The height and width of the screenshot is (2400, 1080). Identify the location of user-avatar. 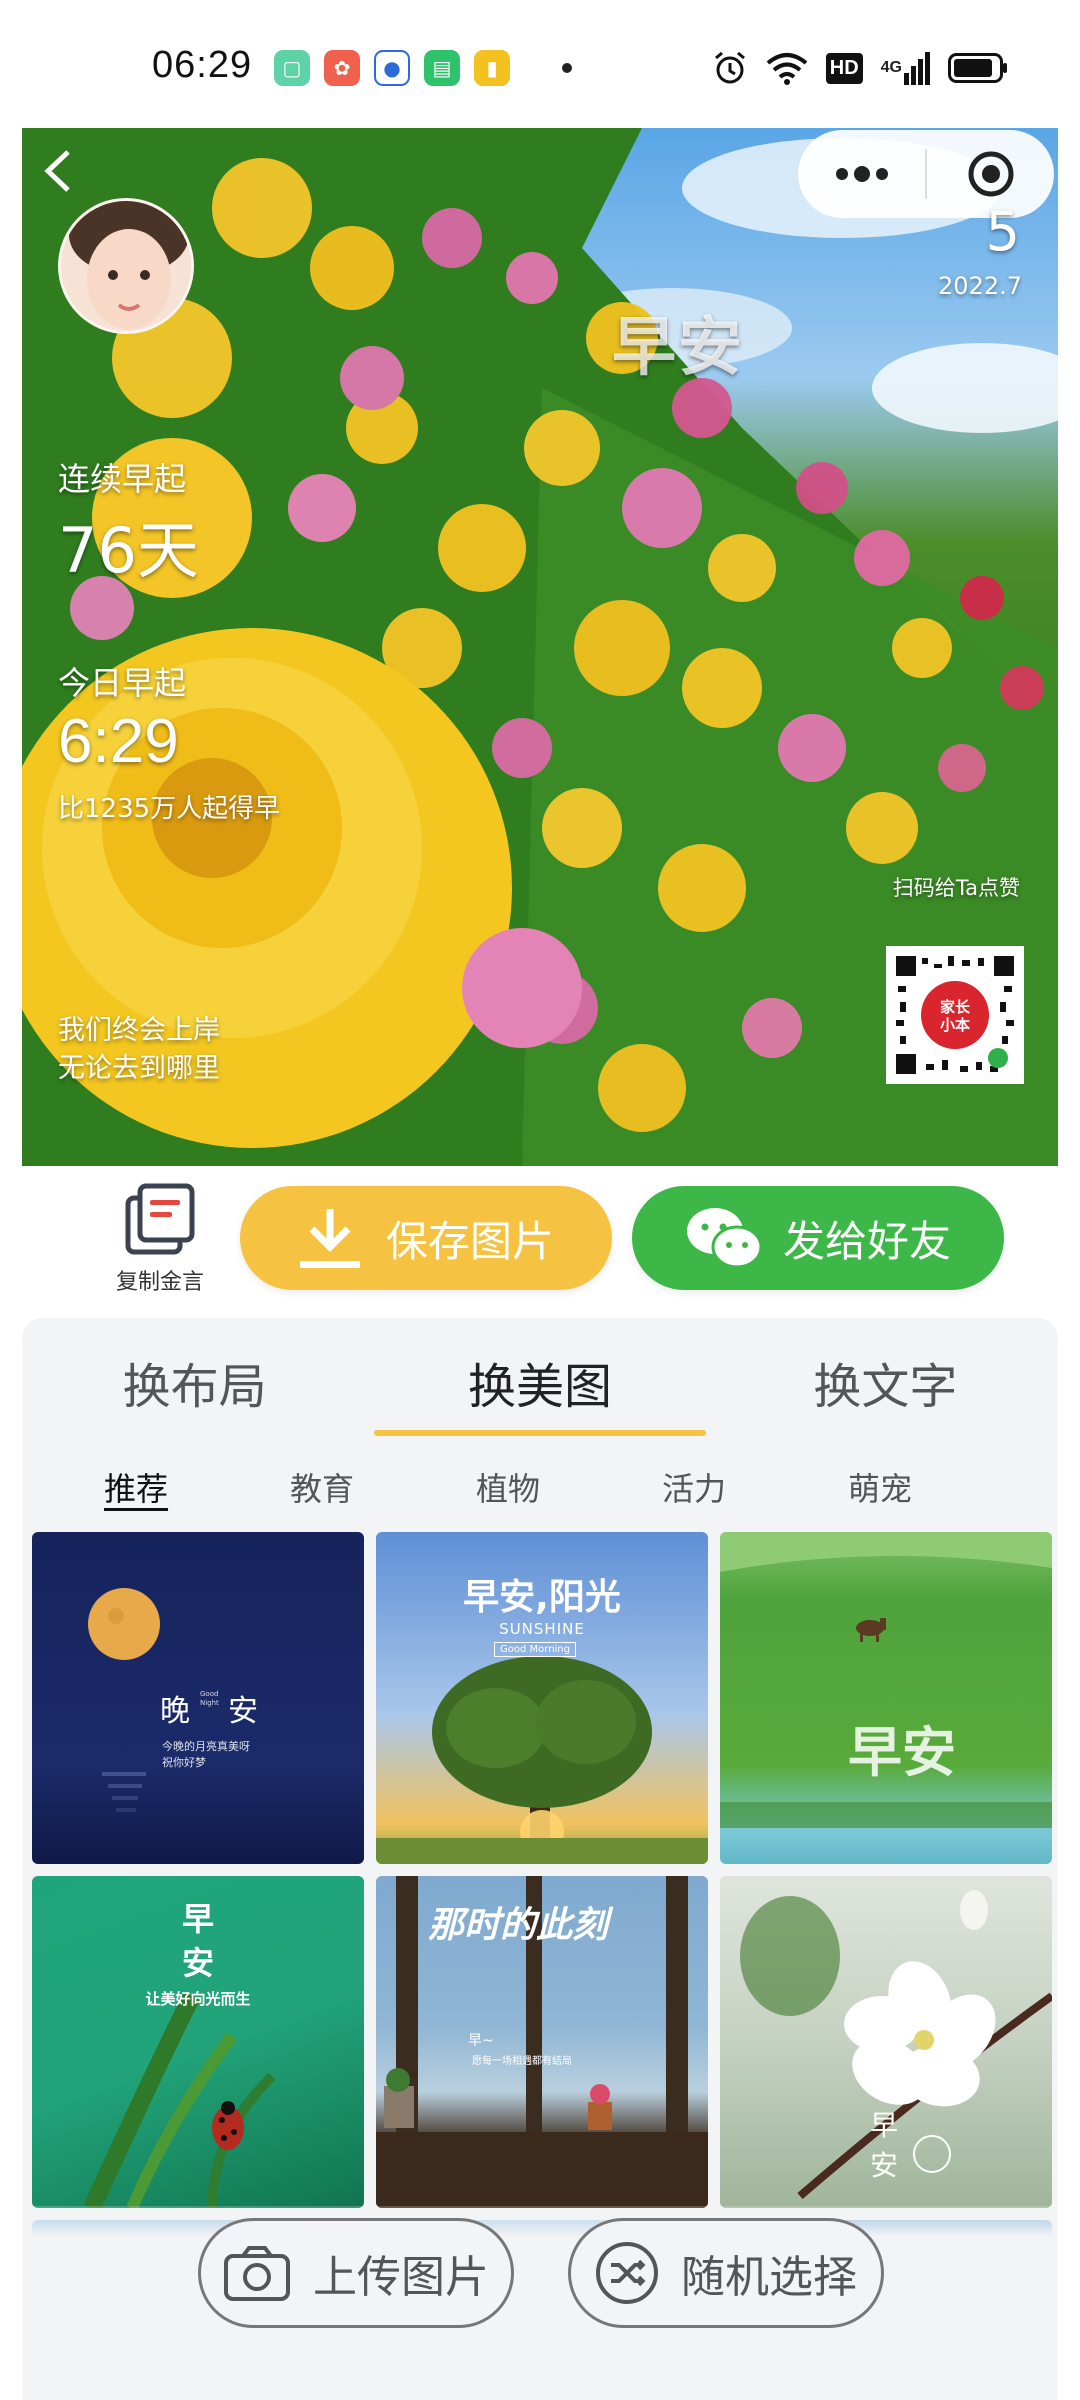
(126, 266).